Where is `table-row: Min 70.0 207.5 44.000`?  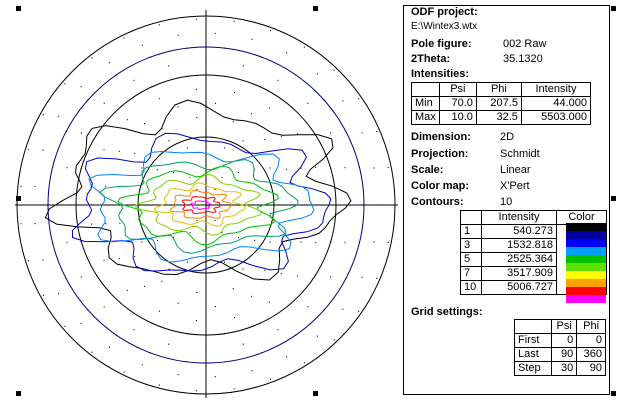 table-row: Min 70.0 207.5 44.000 is located at coordinates (501, 103).